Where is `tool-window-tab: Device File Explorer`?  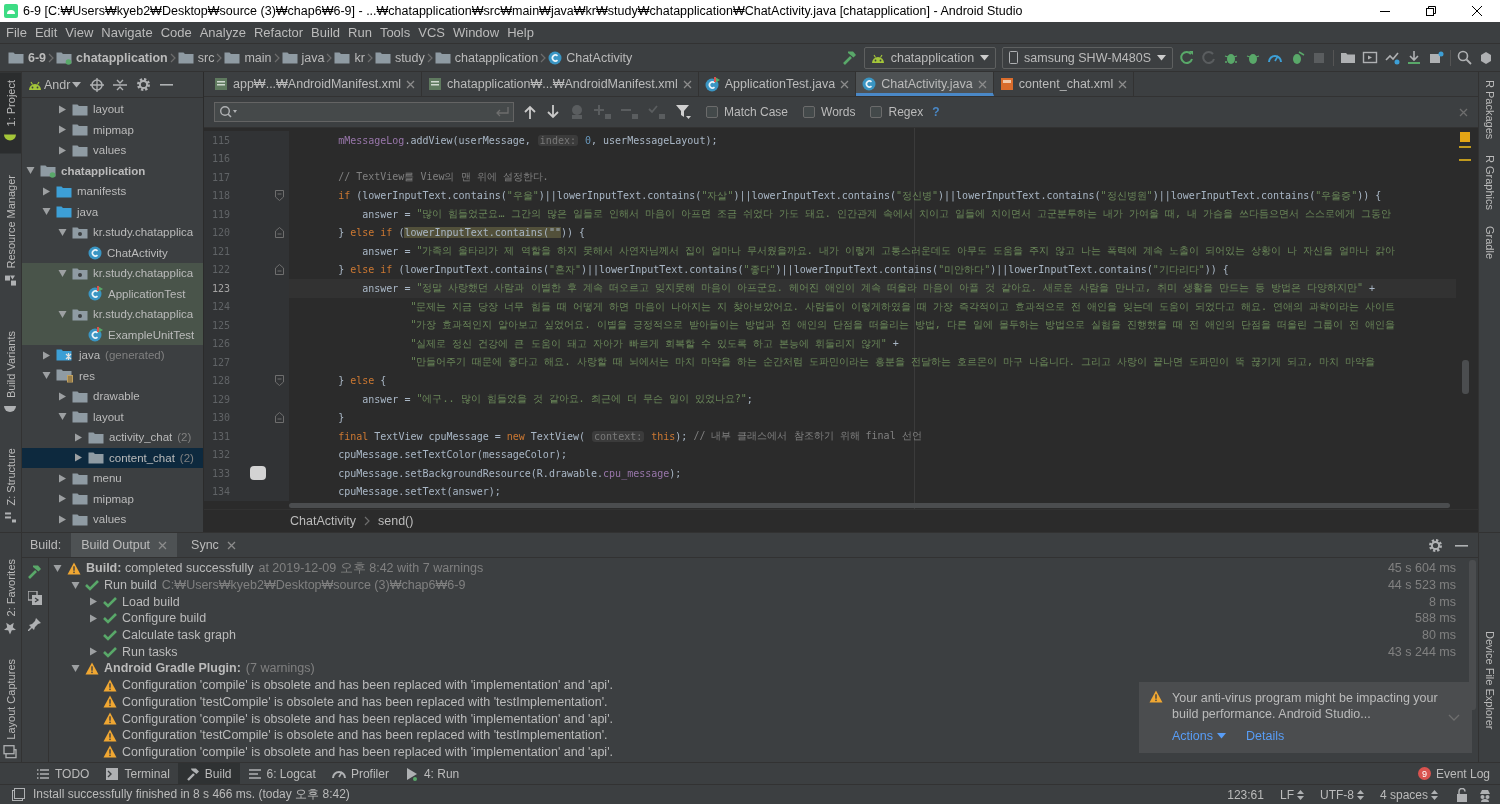
tool-window-tab: Device File Explorer is located at coordinates (1489, 680).